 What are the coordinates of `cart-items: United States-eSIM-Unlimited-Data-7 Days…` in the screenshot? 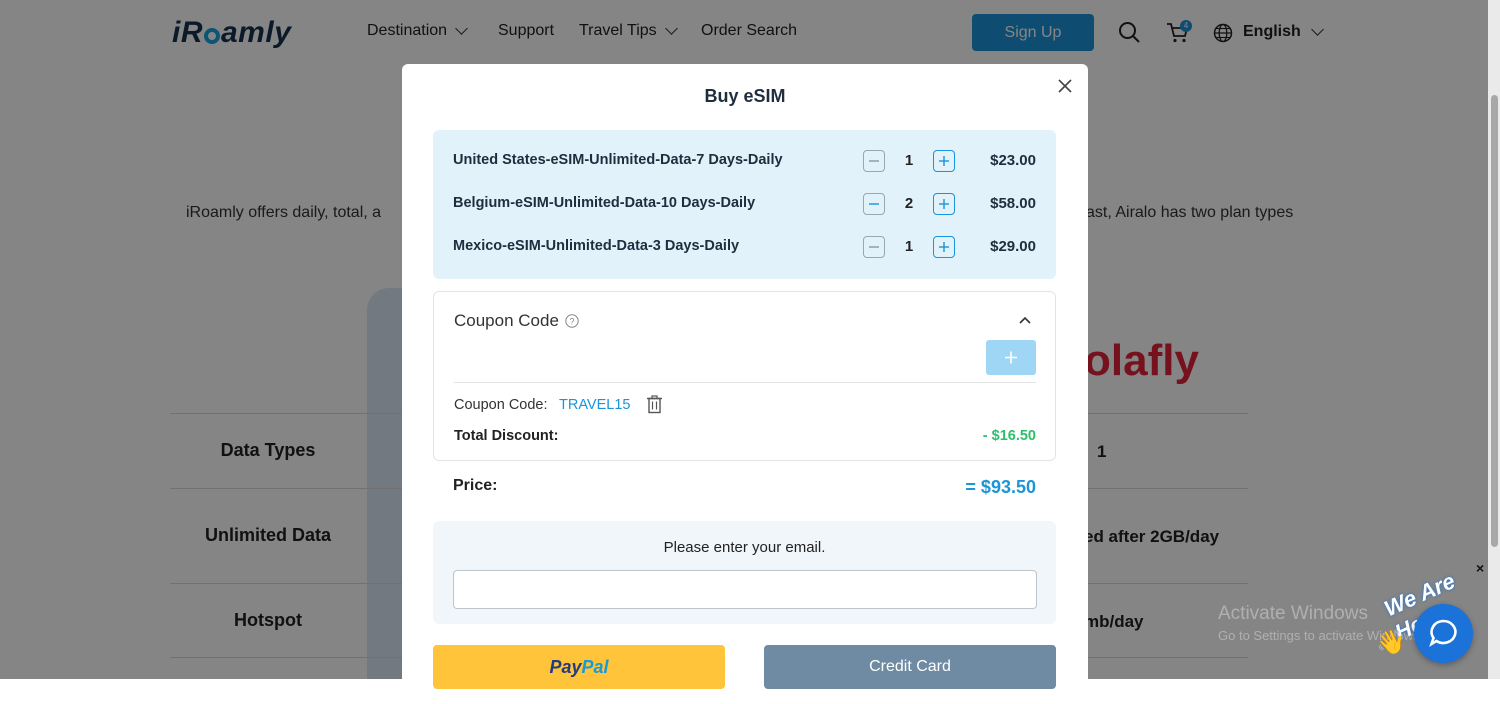 It's located at (744, 204).